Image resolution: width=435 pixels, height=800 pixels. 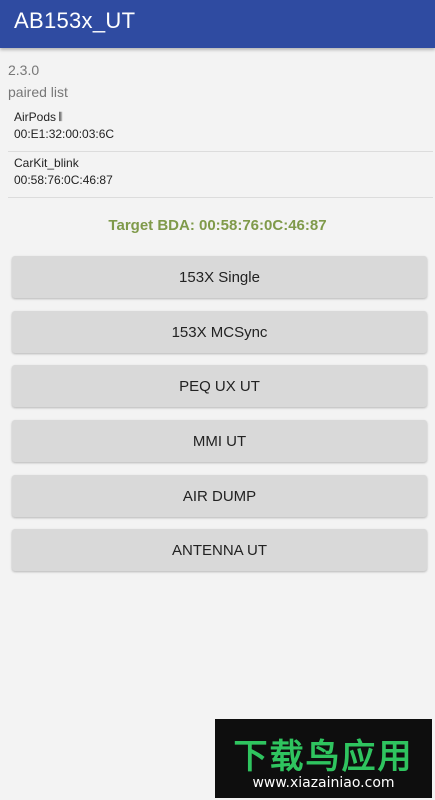 I want to click on single-153x-button: 153X Single, so click(x=219, y=277).